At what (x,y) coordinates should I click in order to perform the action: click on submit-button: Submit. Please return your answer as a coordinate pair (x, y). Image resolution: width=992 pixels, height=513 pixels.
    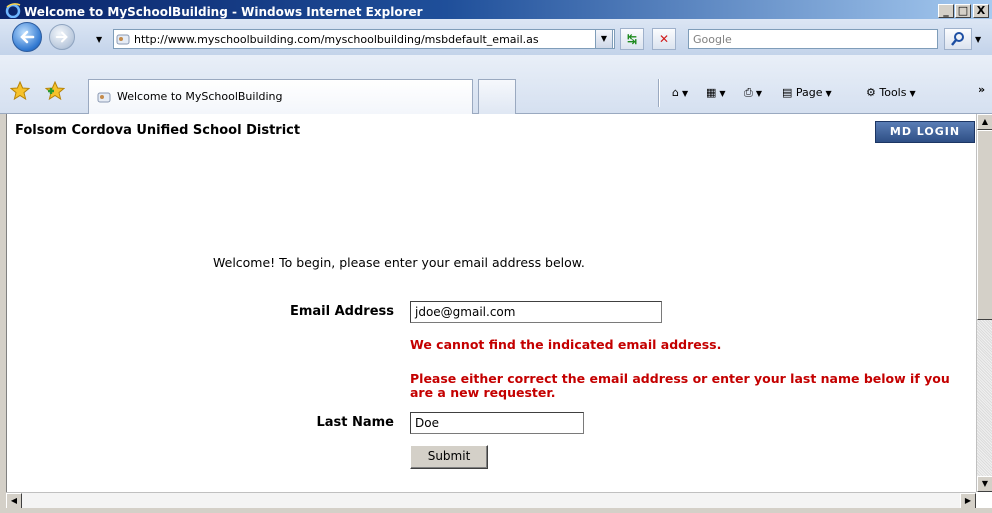
    Looking at the image, I should click on (449, 457).